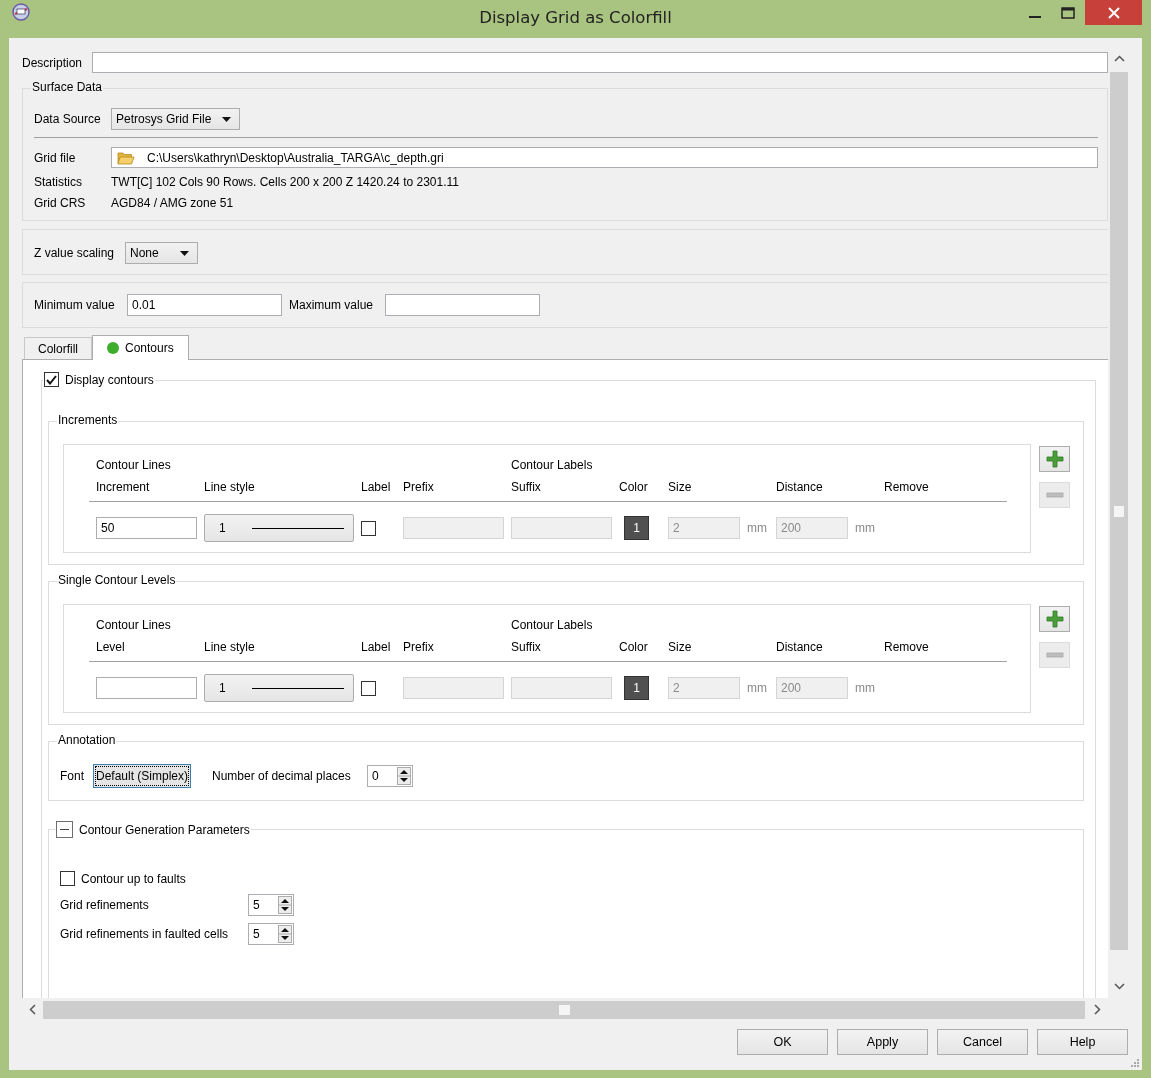 This screenshot has height=1078, width=1151. I want to click on app-icon, so click(21, 12).